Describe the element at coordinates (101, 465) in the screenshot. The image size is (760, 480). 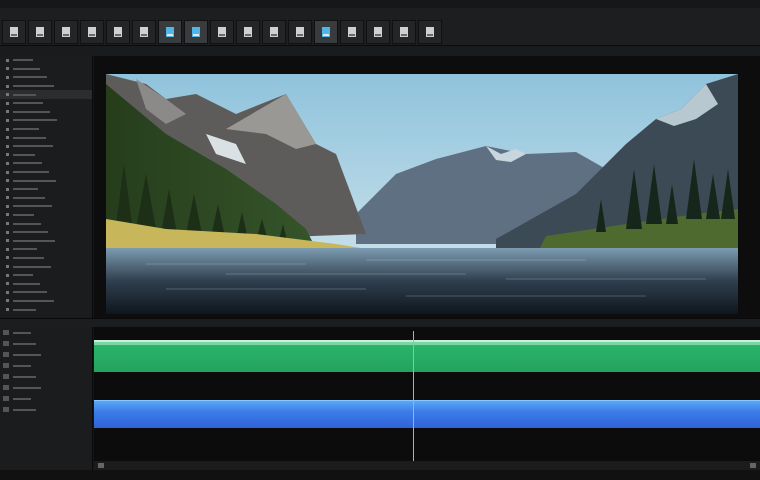
I see `zoom-out-icon` at that location.